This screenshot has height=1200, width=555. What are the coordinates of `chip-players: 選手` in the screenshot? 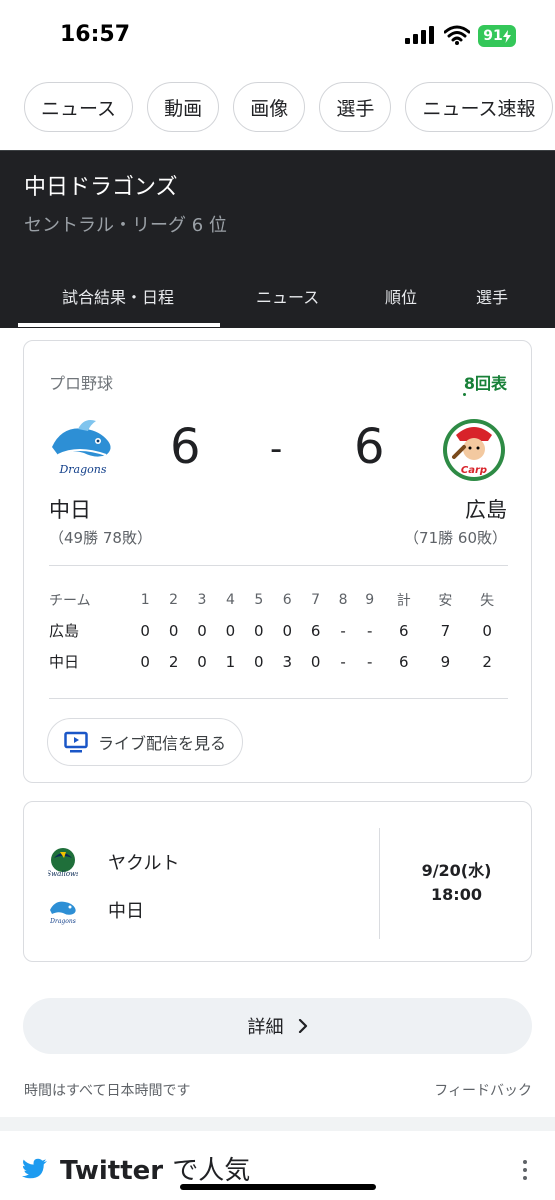 It's located at (355, 107).